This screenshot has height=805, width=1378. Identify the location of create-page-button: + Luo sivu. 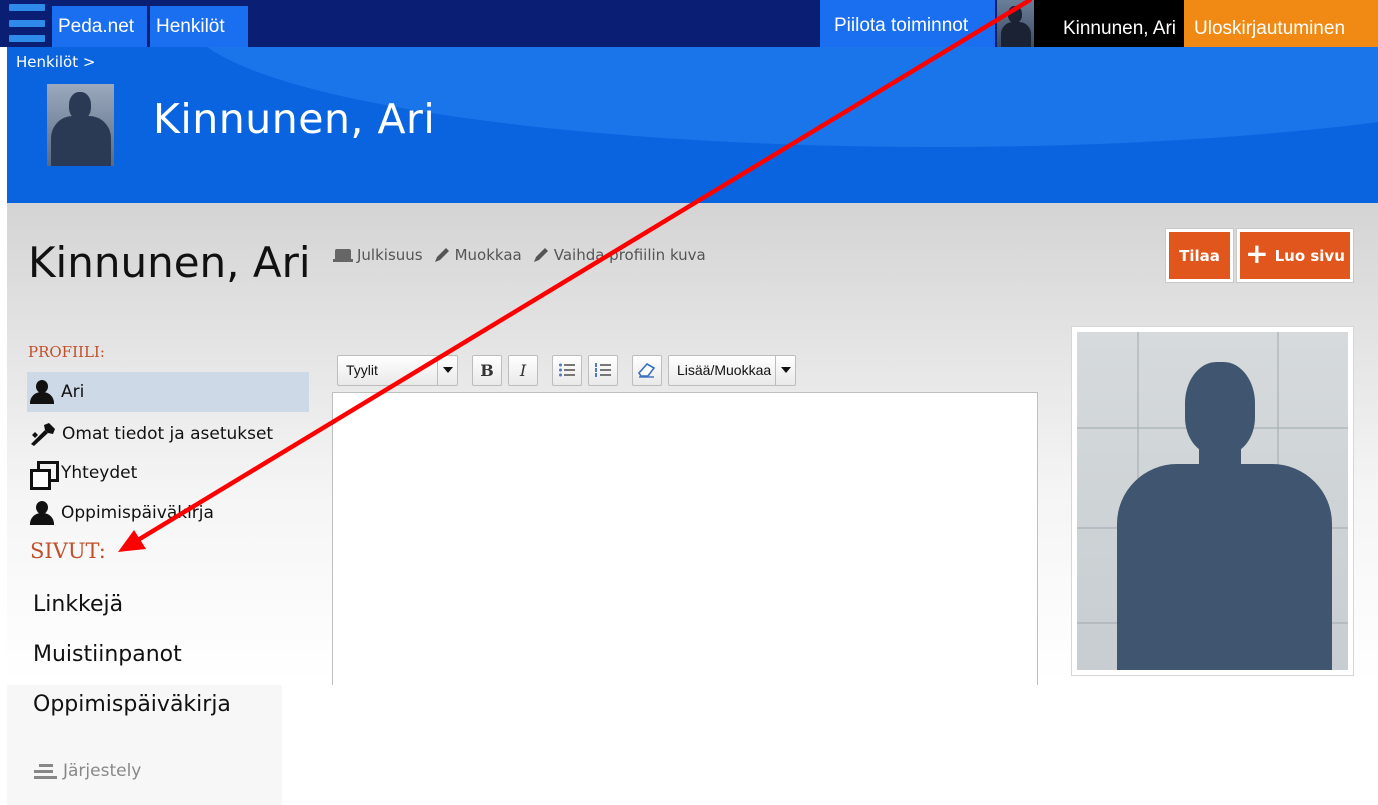
(1295, 255).